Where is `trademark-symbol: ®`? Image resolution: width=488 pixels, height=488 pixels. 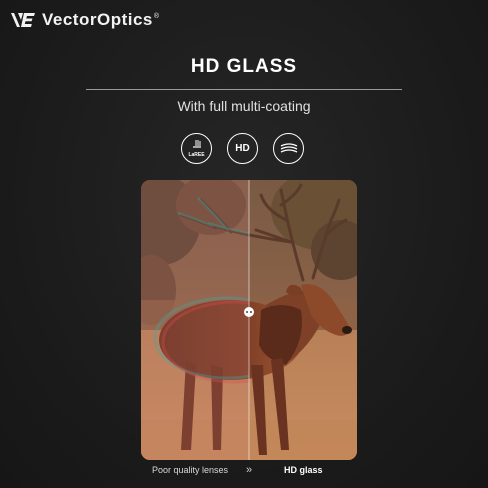
trademark-symbol: ® is located at coordinates (156, 17).